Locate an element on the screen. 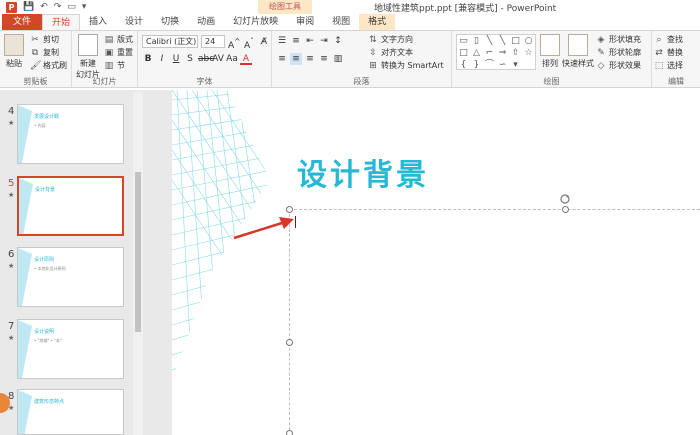  convert-smartart-button: ⊞ 转换为 SmartArt is located at coordinates (405, 65).